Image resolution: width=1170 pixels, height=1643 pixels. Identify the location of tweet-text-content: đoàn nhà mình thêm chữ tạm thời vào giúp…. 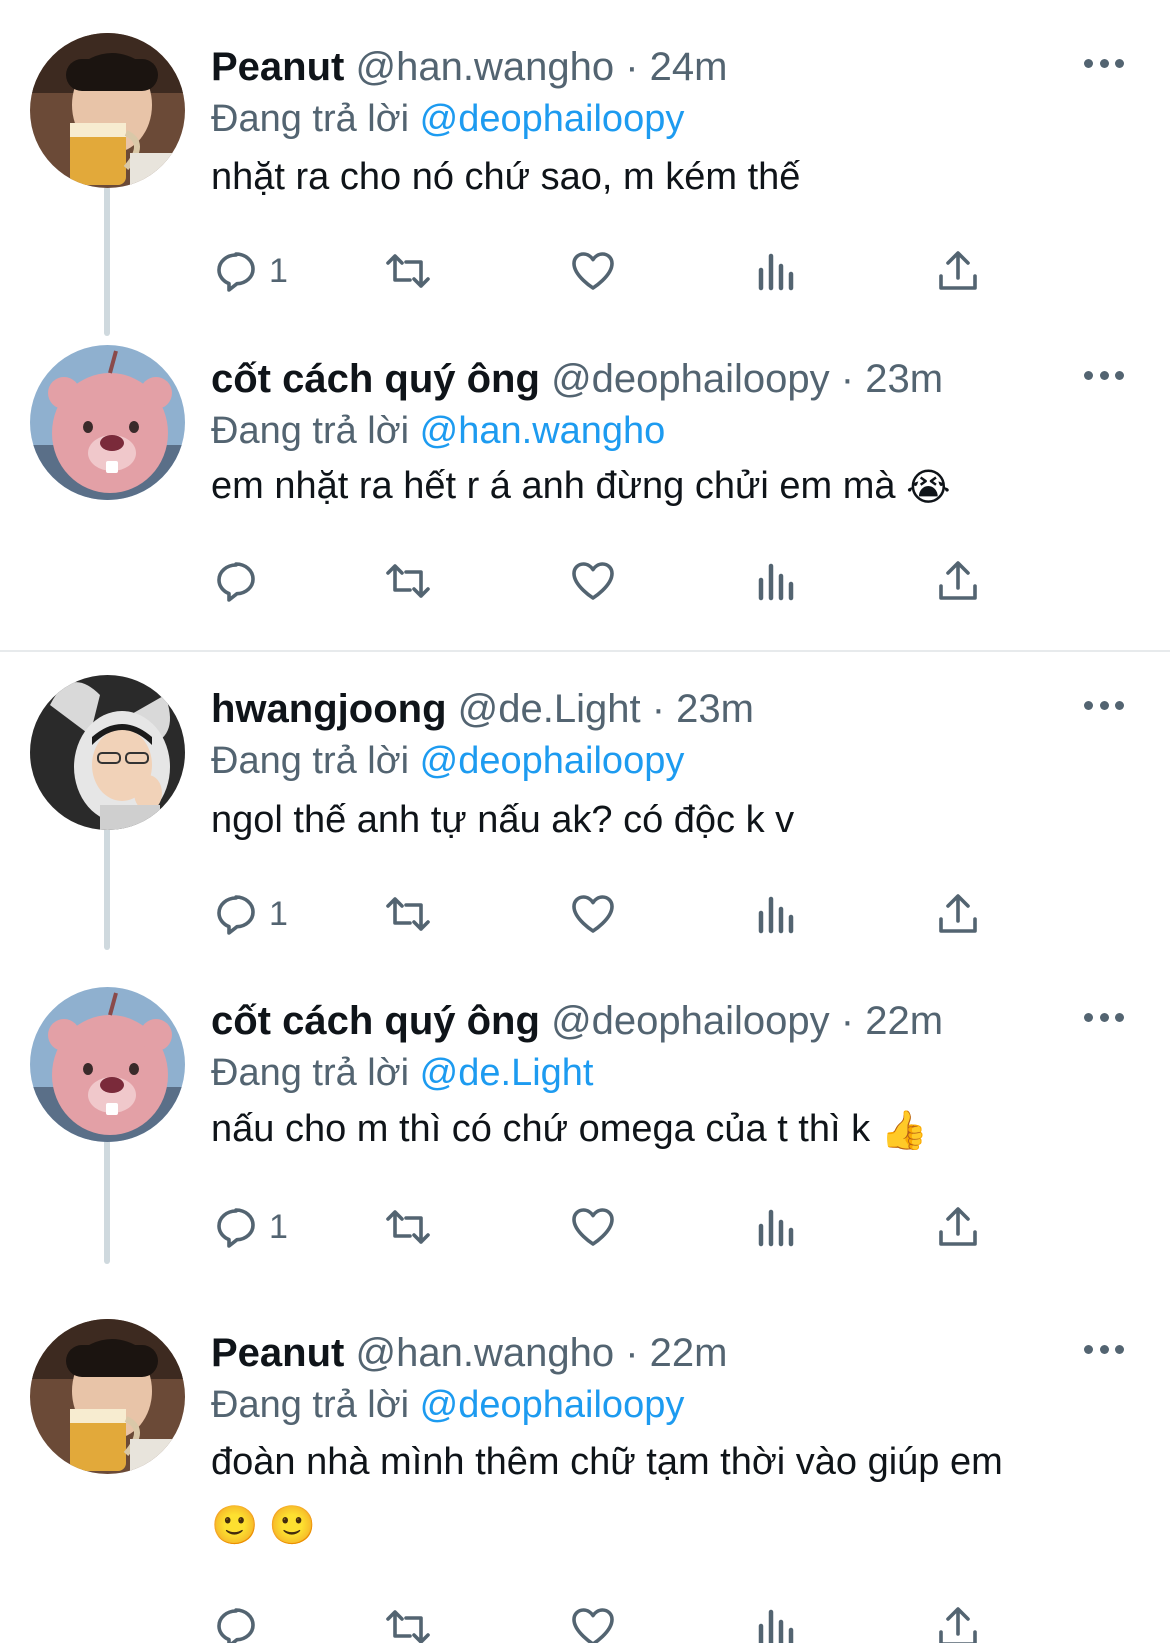
(607, 1462).